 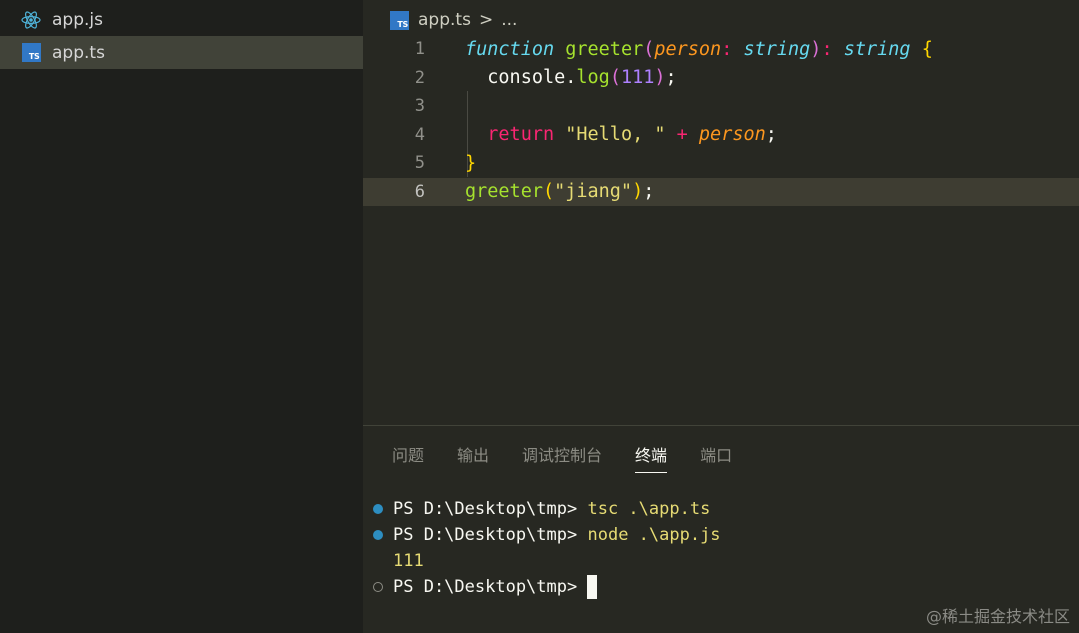 What do you see at coordinates (419, 106) in the screenshot?
I see `line-number: 3` at bounding box center [419, 106].